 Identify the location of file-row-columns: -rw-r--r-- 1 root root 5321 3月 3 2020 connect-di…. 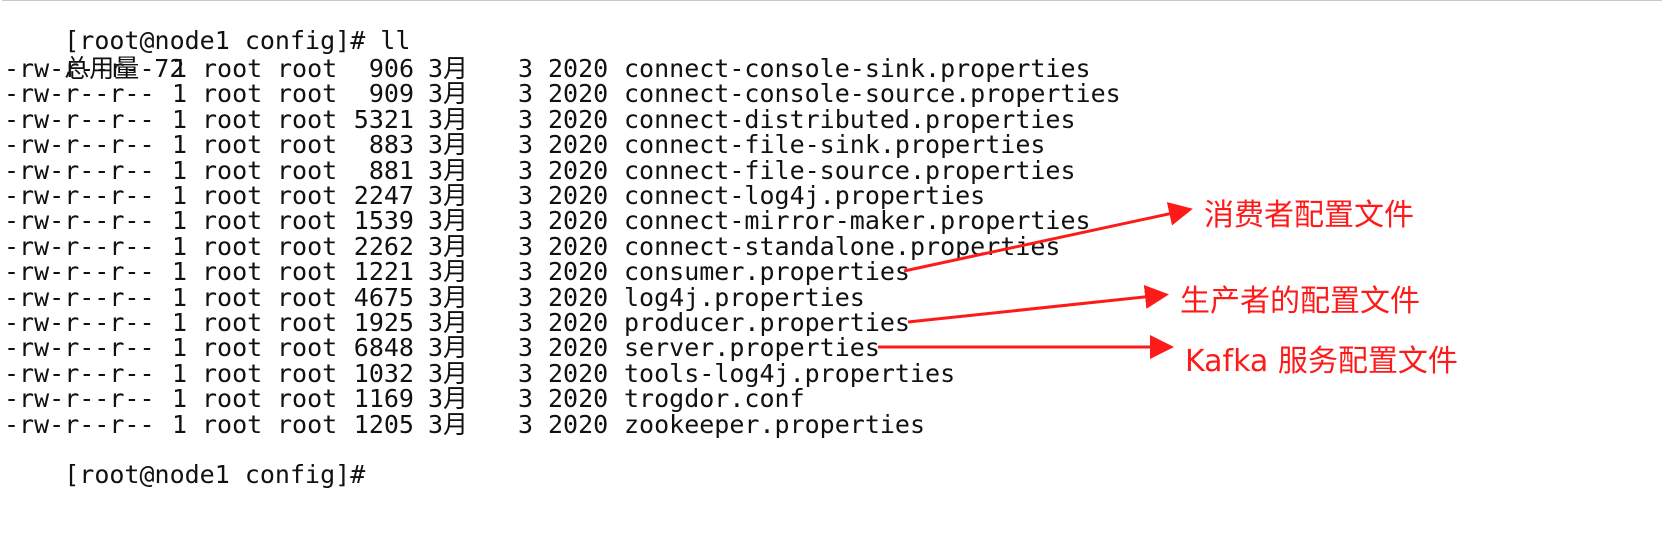
(540, 119).